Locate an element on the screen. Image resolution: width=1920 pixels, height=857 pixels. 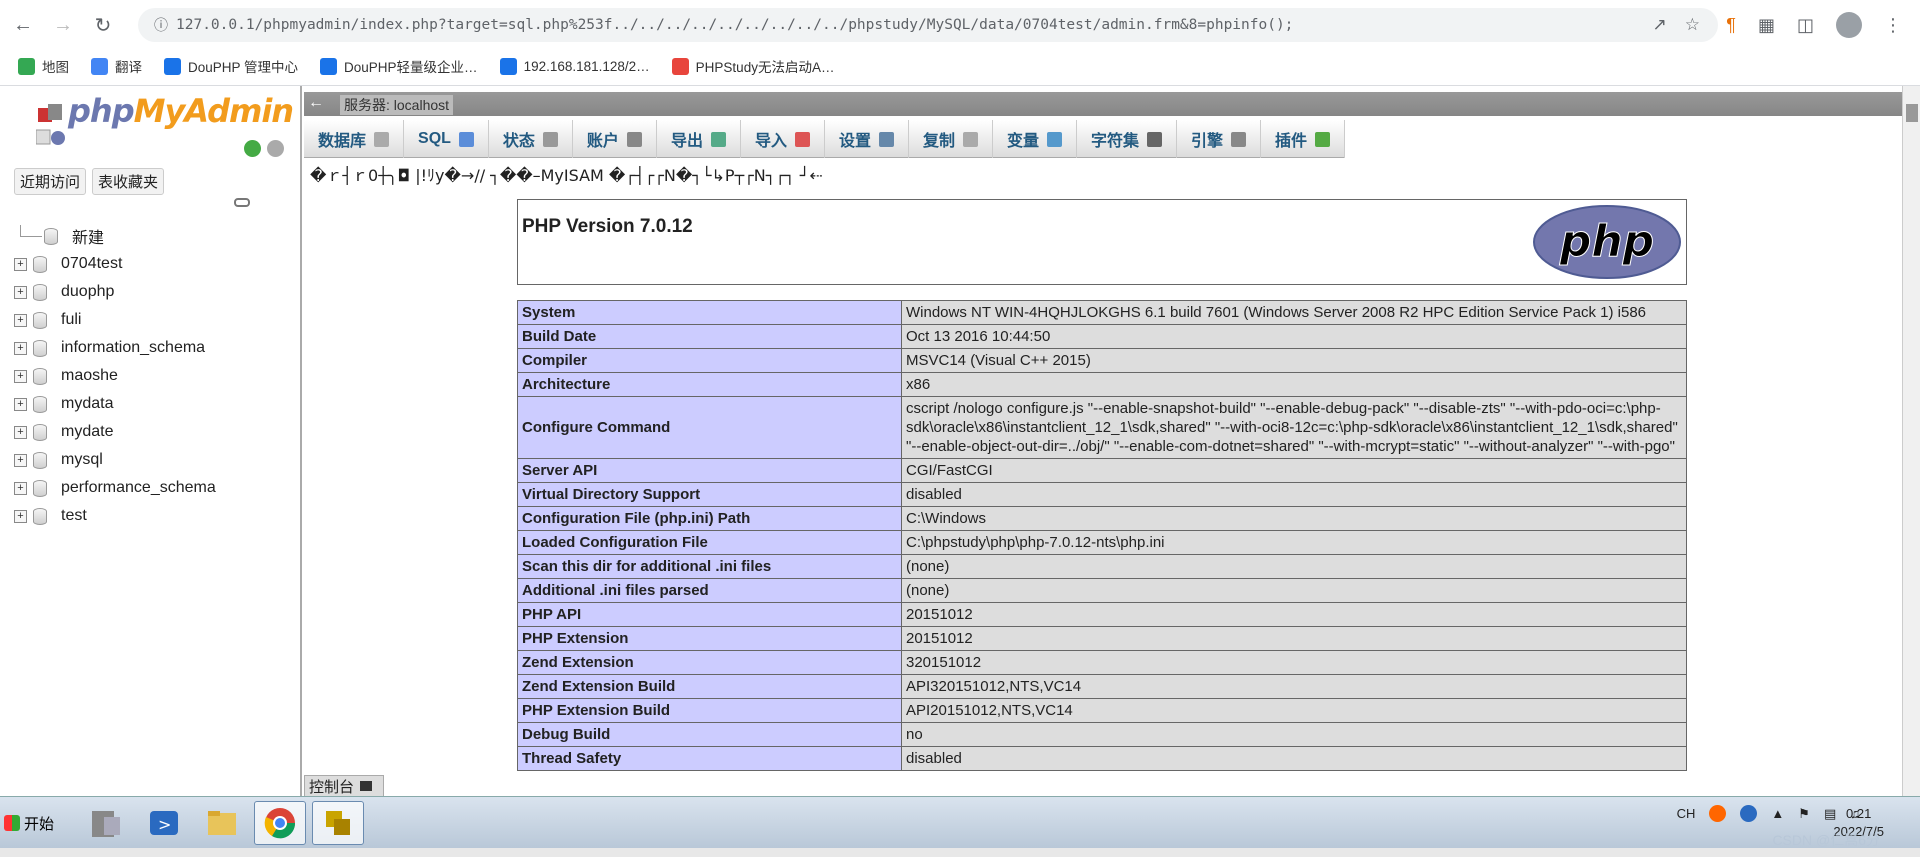
menu-tab: 变量 is located at coordinates (1035, 139).